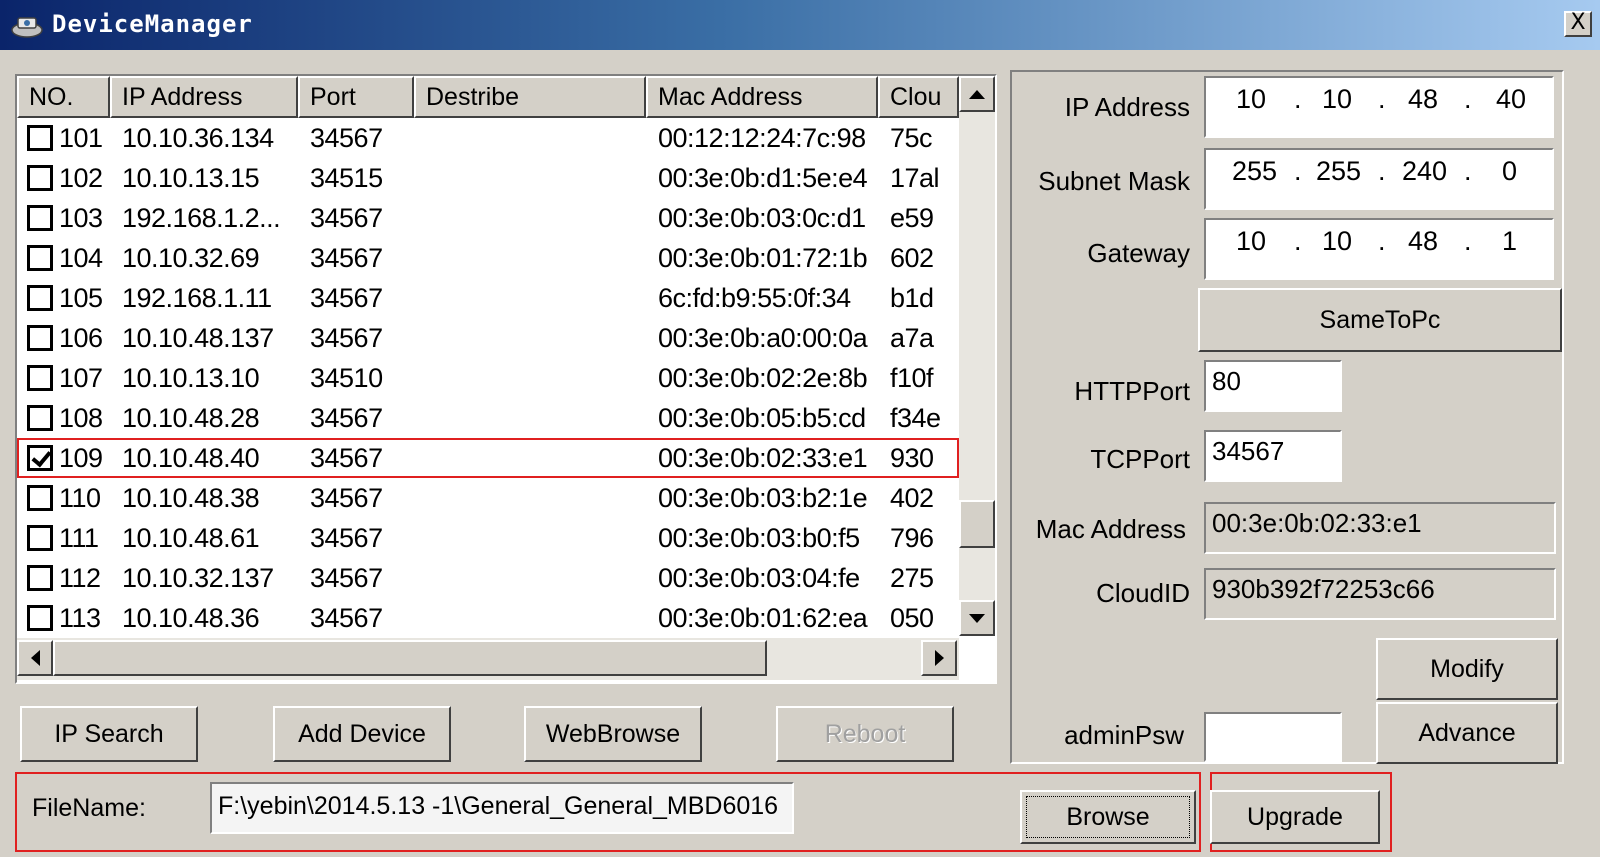  Describe the element at coordinates (1379, 179) in the screenshot. I see `subnet-mask-input: 255 . 255 . 240 . 0` at that location.